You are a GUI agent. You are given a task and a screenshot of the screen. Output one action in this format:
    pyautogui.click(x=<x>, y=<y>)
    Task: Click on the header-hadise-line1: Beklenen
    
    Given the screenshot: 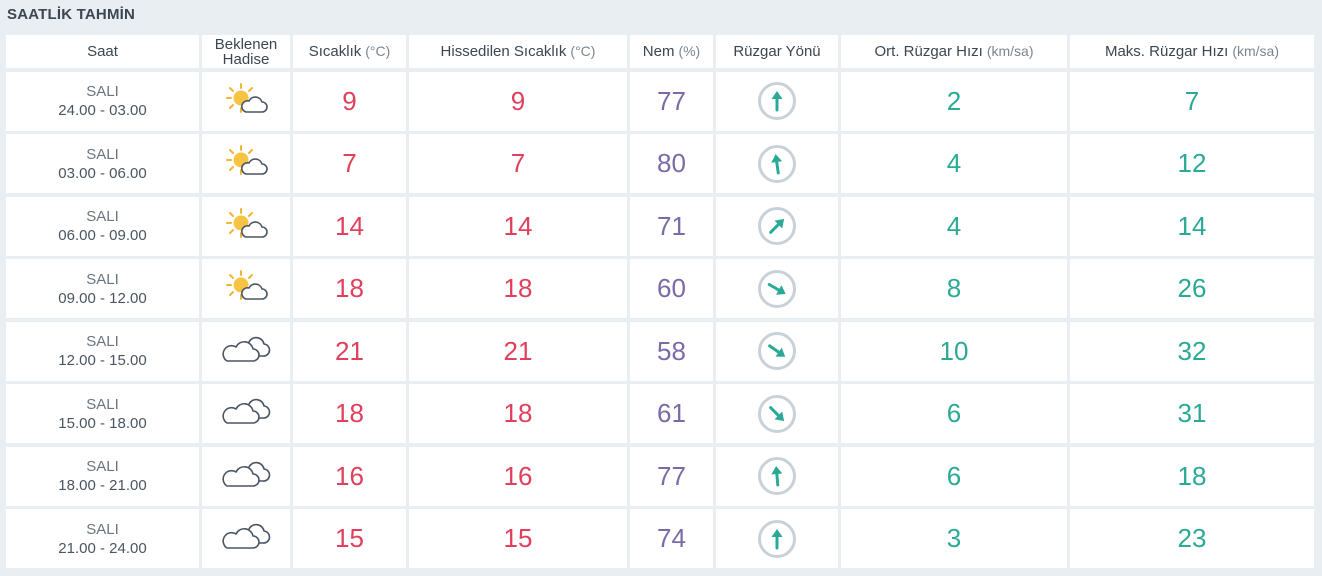 What is the action you would take?
    pyautogui.click(x=246, y=44)
    